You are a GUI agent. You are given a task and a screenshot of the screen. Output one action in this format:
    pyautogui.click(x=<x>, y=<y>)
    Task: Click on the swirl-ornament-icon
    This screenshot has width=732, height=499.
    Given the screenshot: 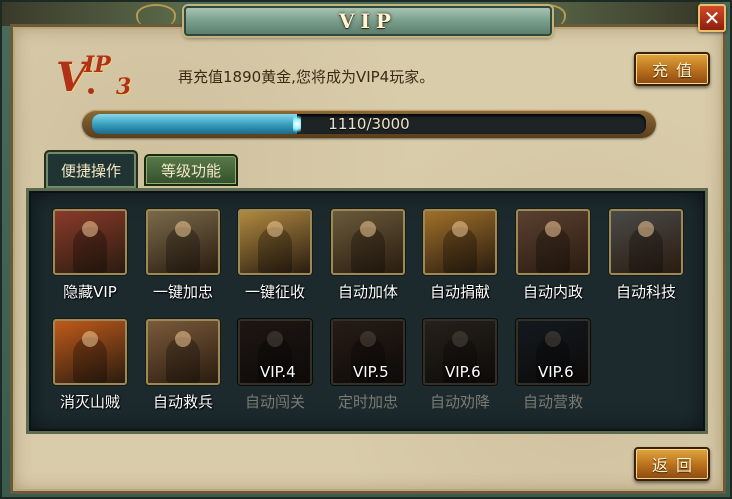 What is the action you would take?
    pyautogui.click(x=156, y=15)
    